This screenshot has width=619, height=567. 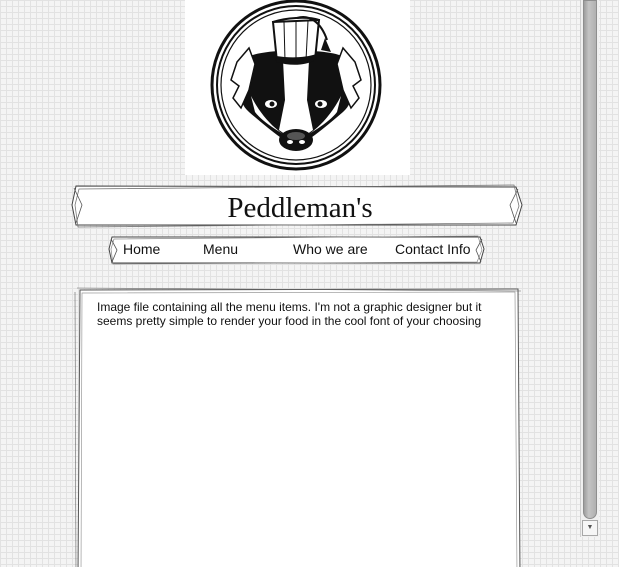 I want to click on logo-panel, so click(x=297, y=87).